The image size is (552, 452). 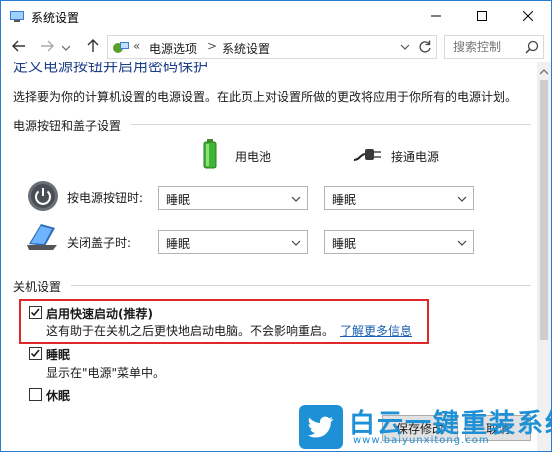 I want to click on fast-startup-description: 这有助于在关机之后更快地启动电脑。不会影响重启。 了解更多信息, so click(x=229, y=330).